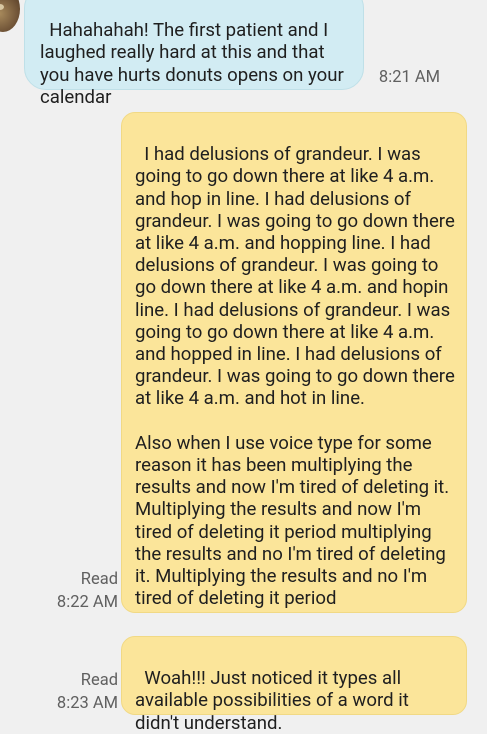 Image resolution: width=487 pixels, height=734 pixels. Describe the element at coordinates (87, 703) in the screenshot. I see `message-timestamp: 8:23 AM` at that location.